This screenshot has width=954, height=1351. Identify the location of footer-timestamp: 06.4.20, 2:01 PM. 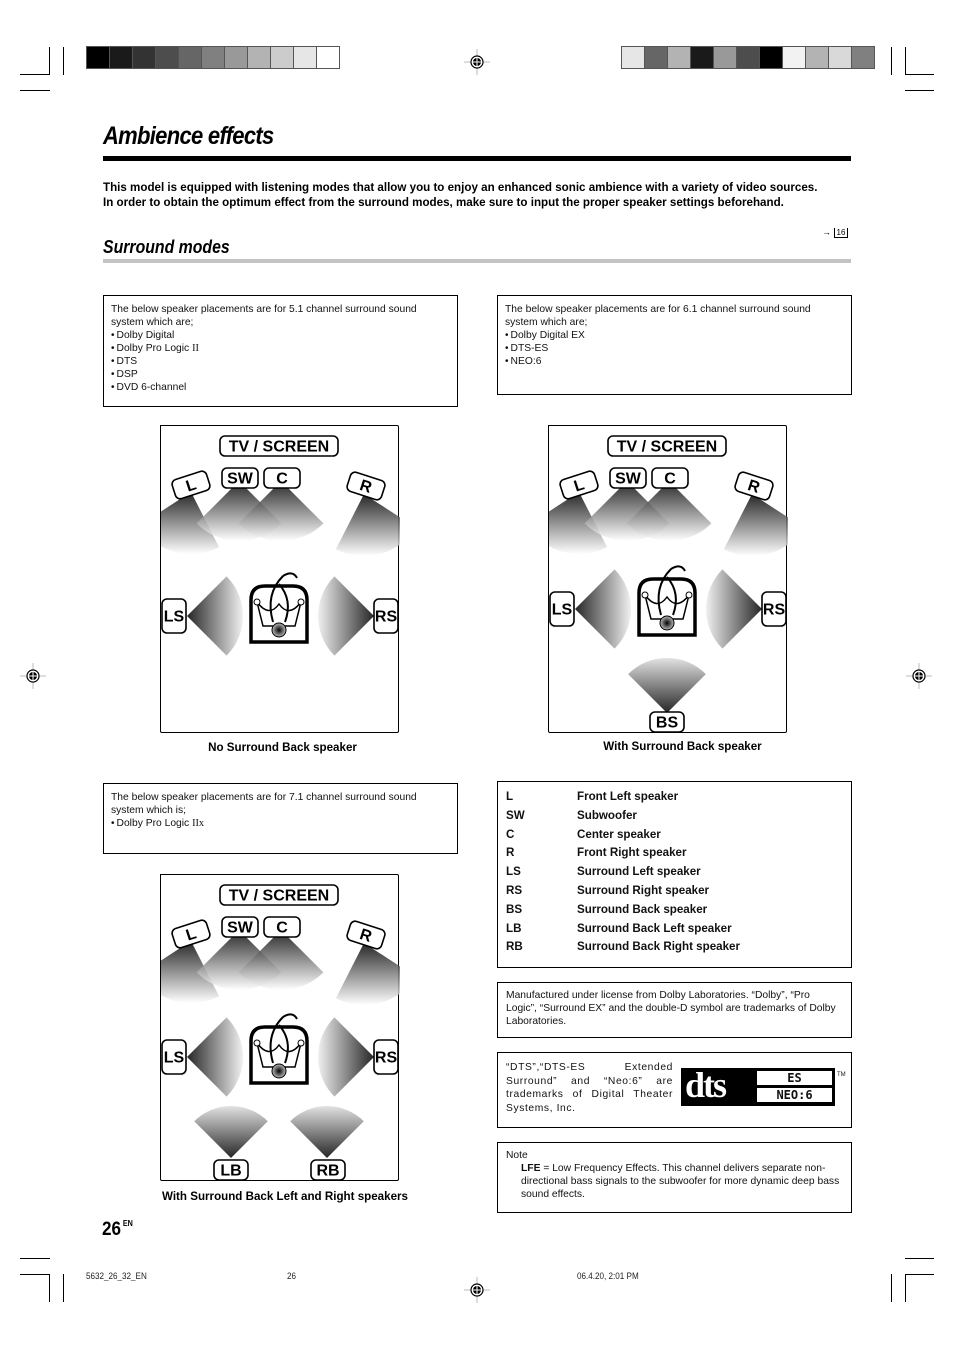
(608, 1276).